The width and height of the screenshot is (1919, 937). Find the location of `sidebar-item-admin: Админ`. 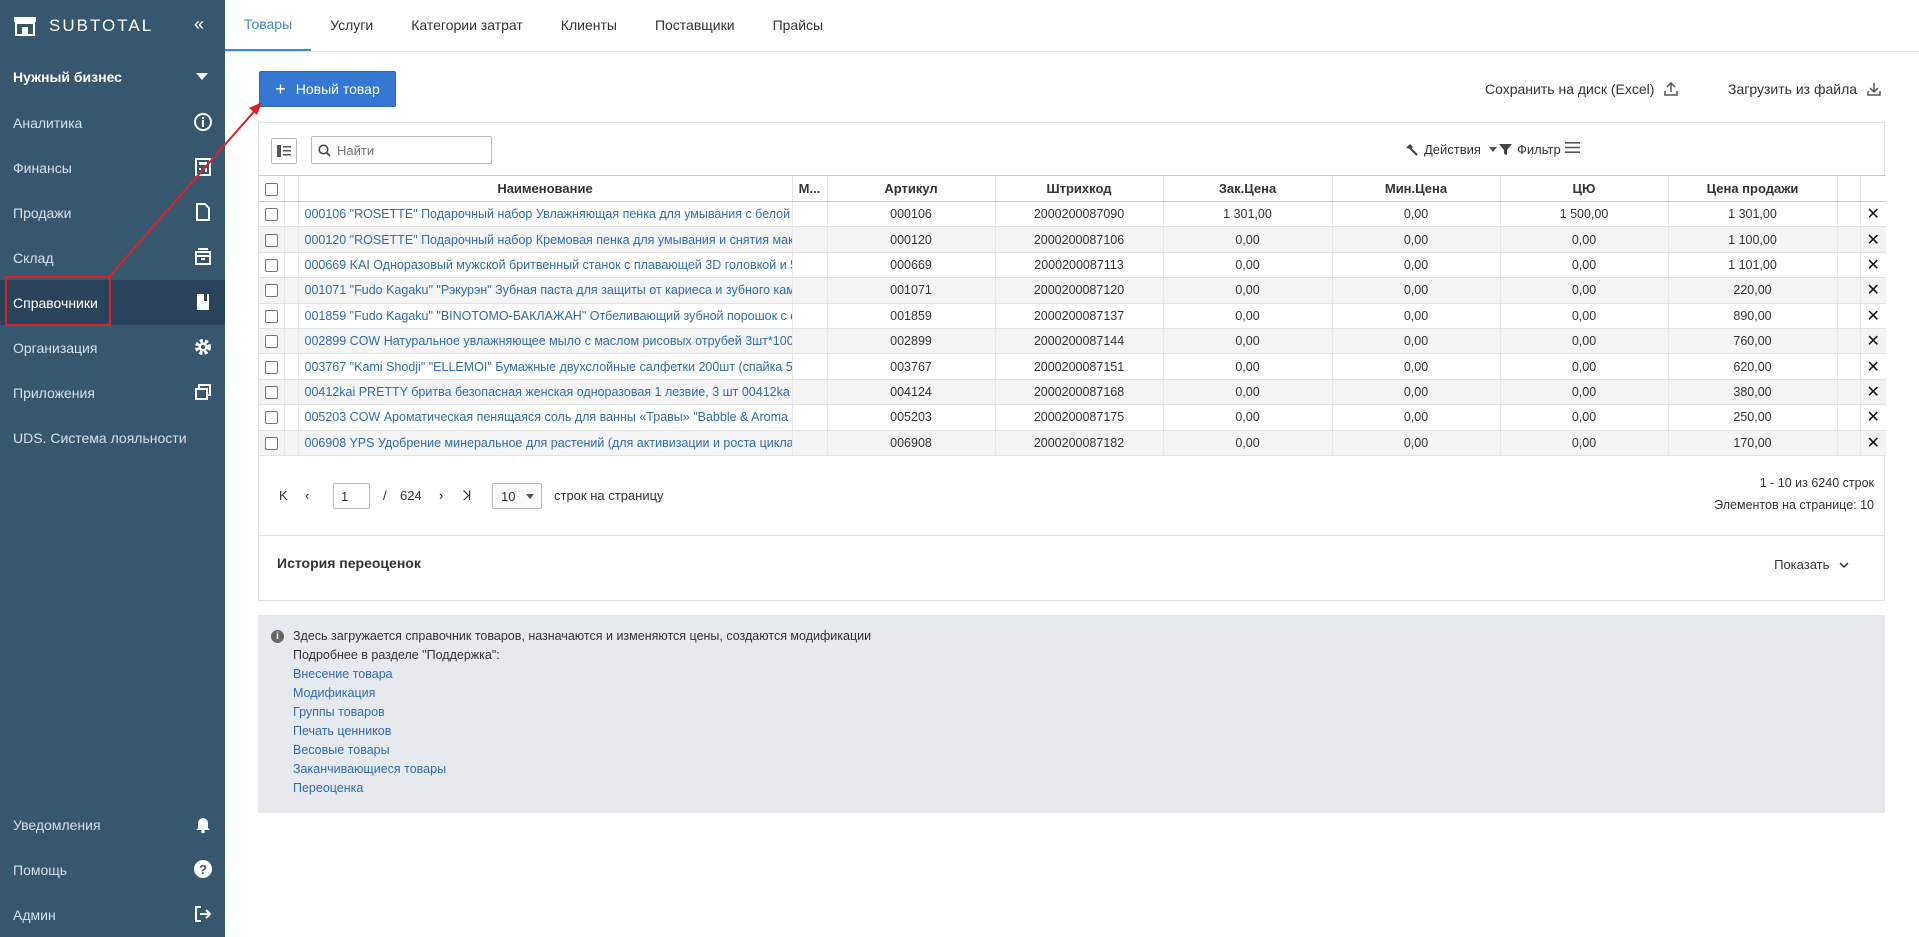

sidebar-item-admin: Админ is located at coordinates (112, 914).